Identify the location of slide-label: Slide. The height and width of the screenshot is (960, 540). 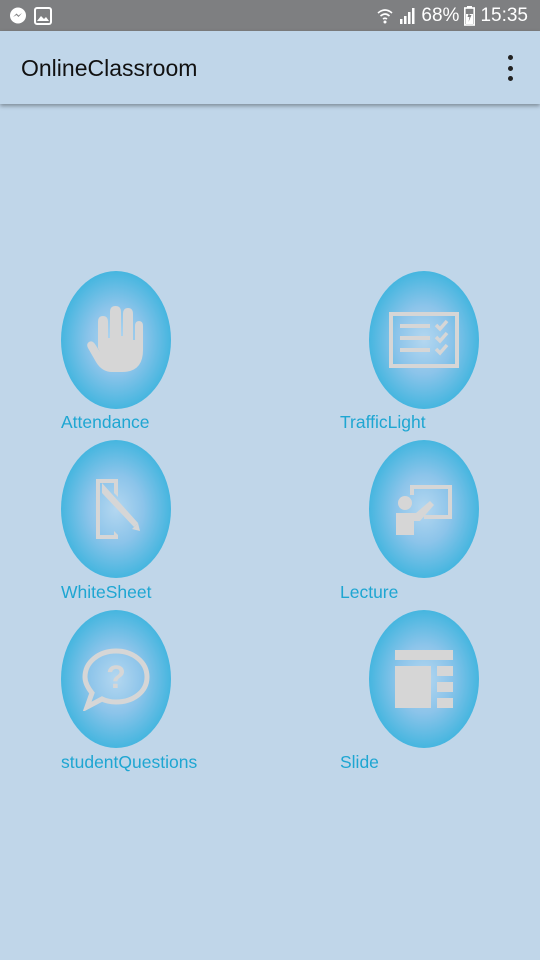
(359, 762).